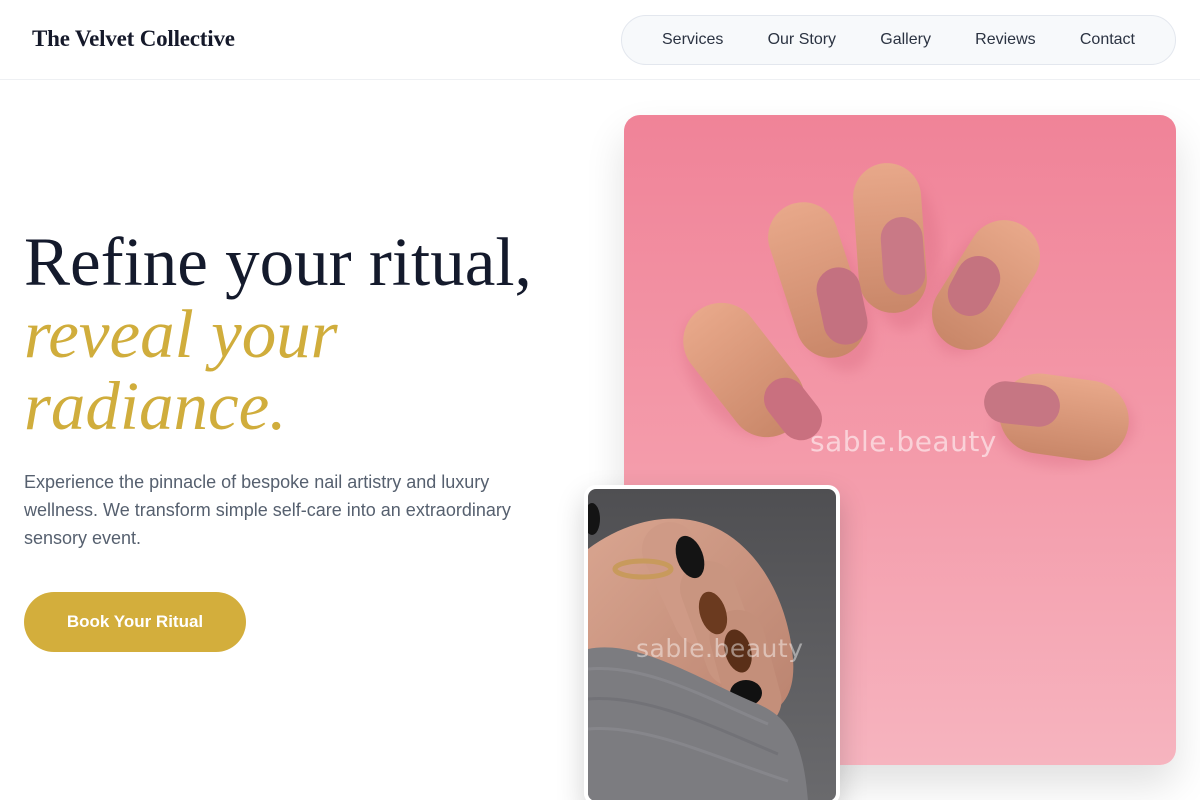 This screenshot has height=800, width=1200. Describe the element at coordinates (720, 648) in the screenshot. I see `secondary-image-watermark: sable.beauty` at that location.